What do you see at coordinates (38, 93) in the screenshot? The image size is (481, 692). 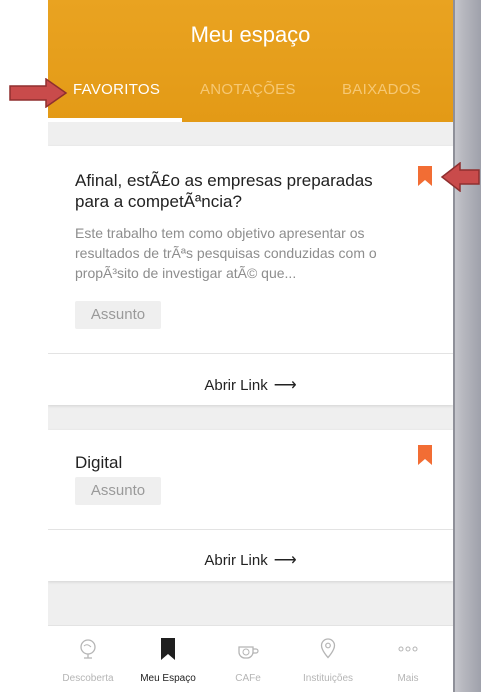 I see `annotation-arrow-right-icon` at bounding box center [38, 93].